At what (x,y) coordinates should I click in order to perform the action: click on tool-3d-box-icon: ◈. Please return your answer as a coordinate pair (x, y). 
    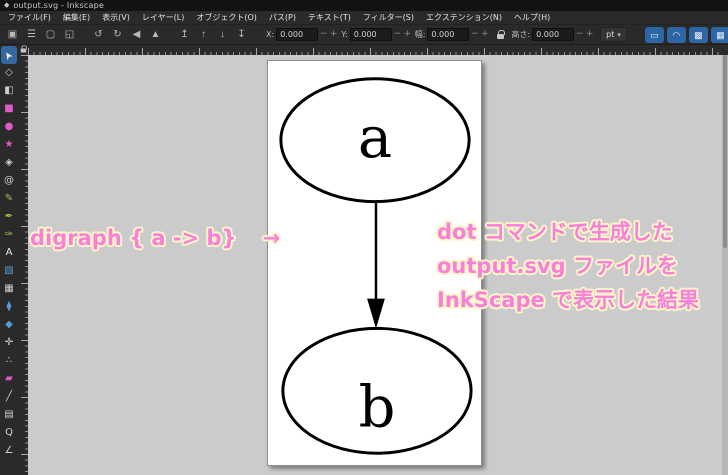
    Looking at the image, I should click on (9, 162).